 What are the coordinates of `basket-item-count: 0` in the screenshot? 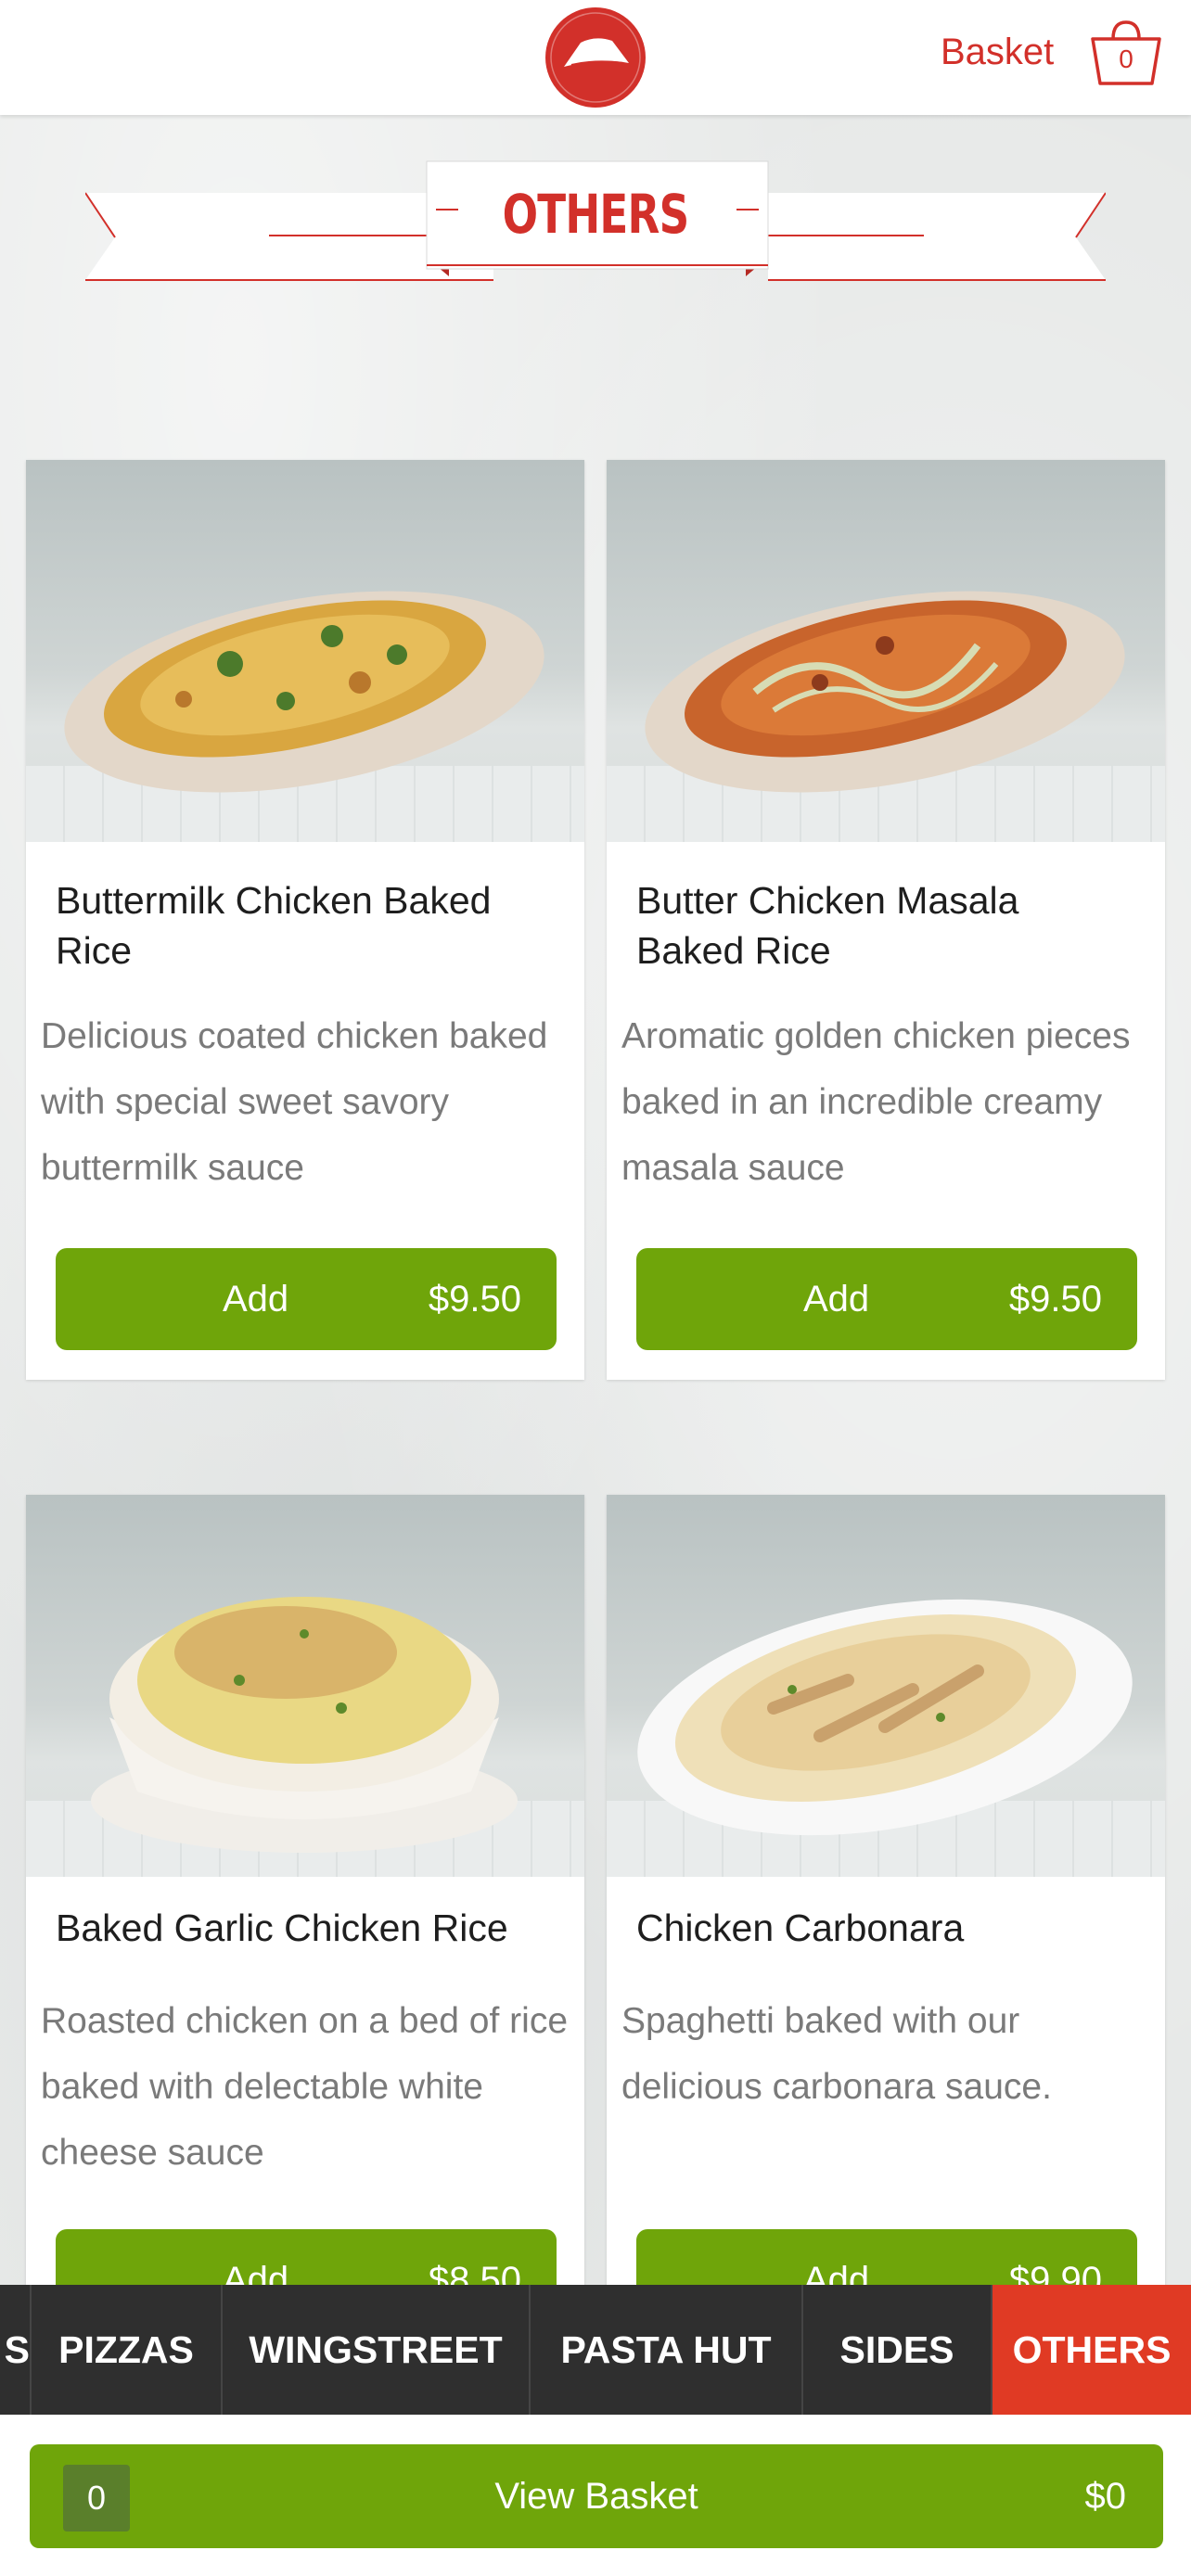 It's located at (96, 2498).